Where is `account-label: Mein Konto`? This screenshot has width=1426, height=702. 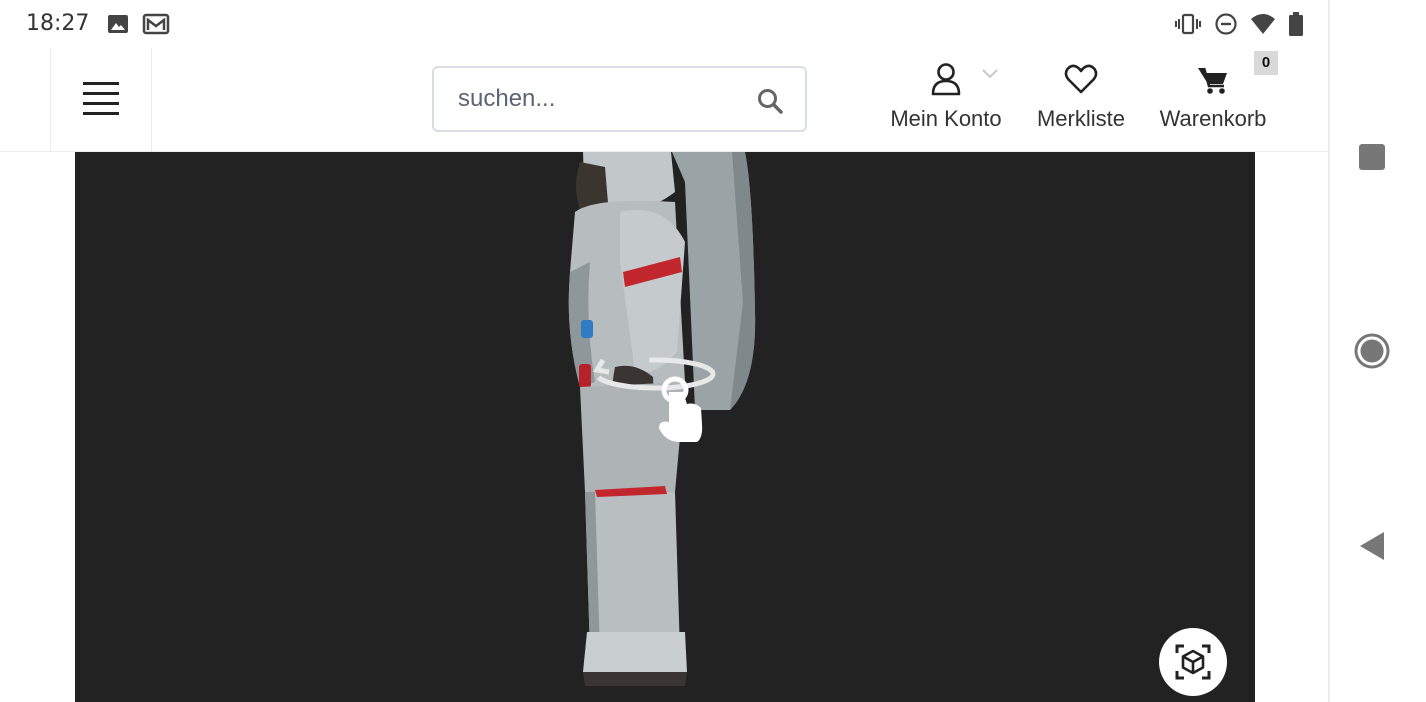
account-label: Mein Konto is located at coordinates (946, 118).